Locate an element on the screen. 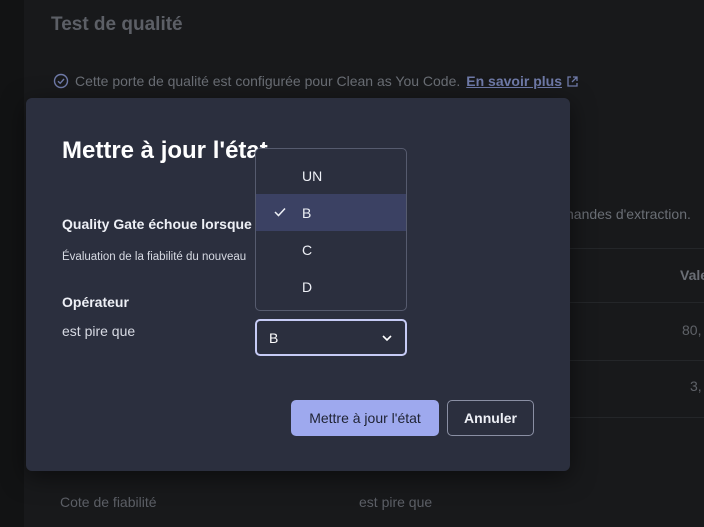 The image size is (704, 527). rating-option: D is located at coordinates (331, 286).